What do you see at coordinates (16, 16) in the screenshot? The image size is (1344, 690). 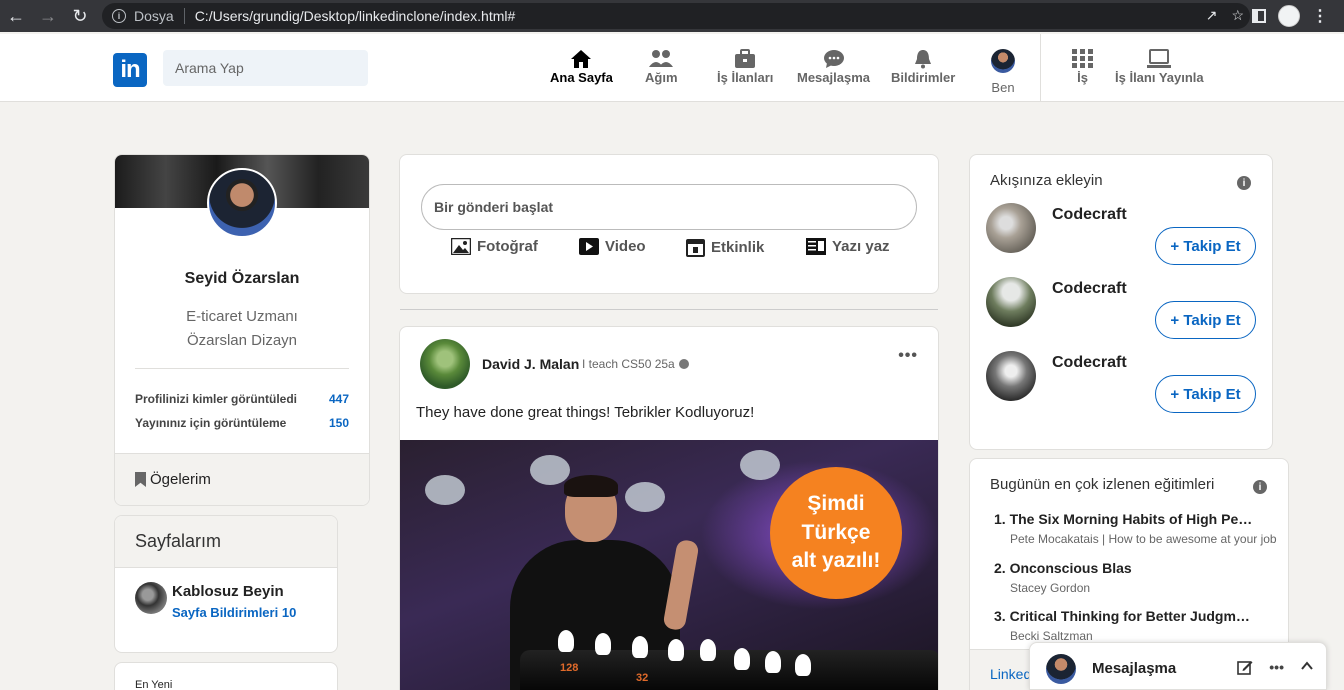 I see `back-icon: ←` at bounding box center [16, 16].